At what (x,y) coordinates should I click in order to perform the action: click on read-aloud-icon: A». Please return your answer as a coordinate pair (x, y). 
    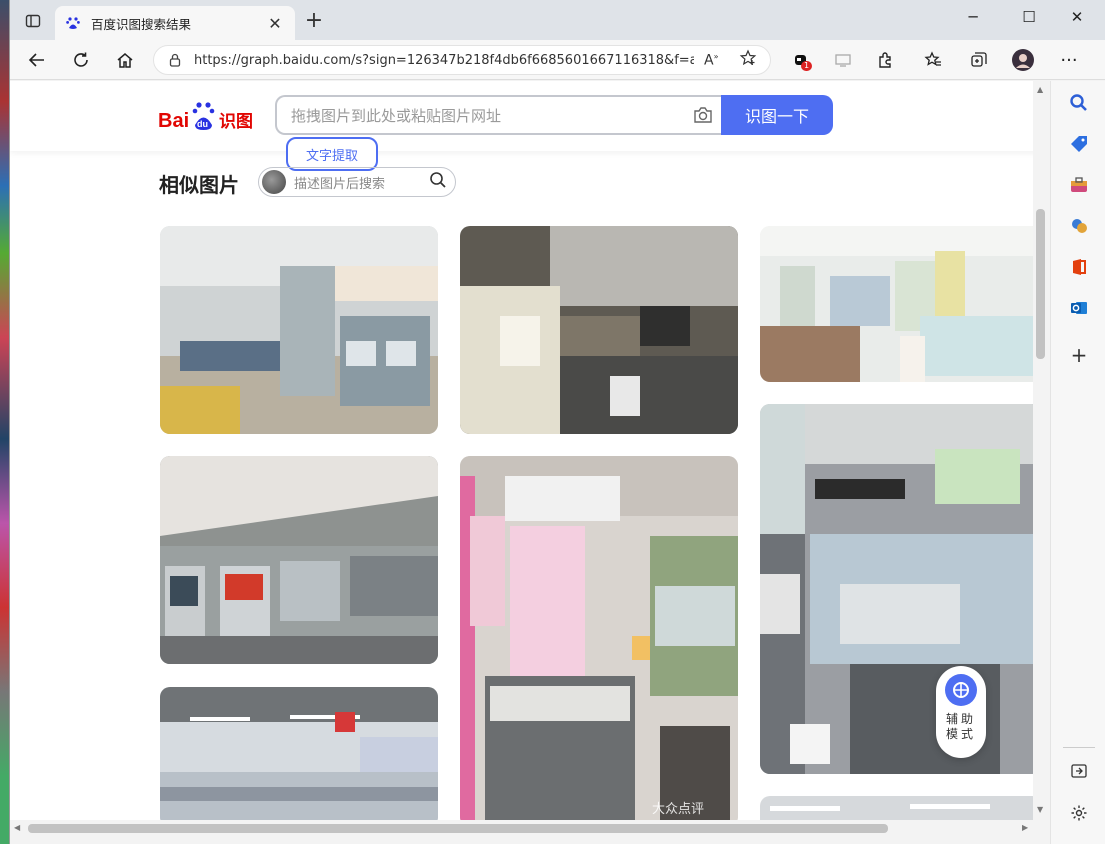
    Looking at the image, I should click on (711, 60).